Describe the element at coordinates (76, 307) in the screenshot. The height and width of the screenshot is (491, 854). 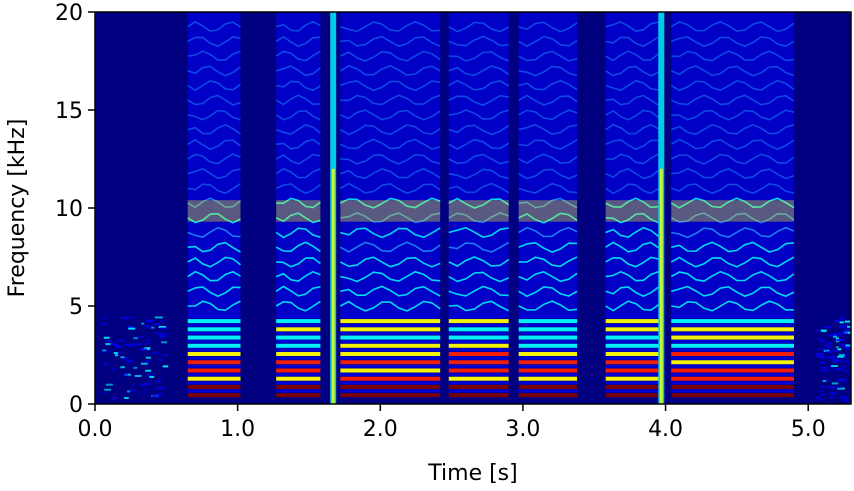
I see `y-tick-label: 5` at that location.